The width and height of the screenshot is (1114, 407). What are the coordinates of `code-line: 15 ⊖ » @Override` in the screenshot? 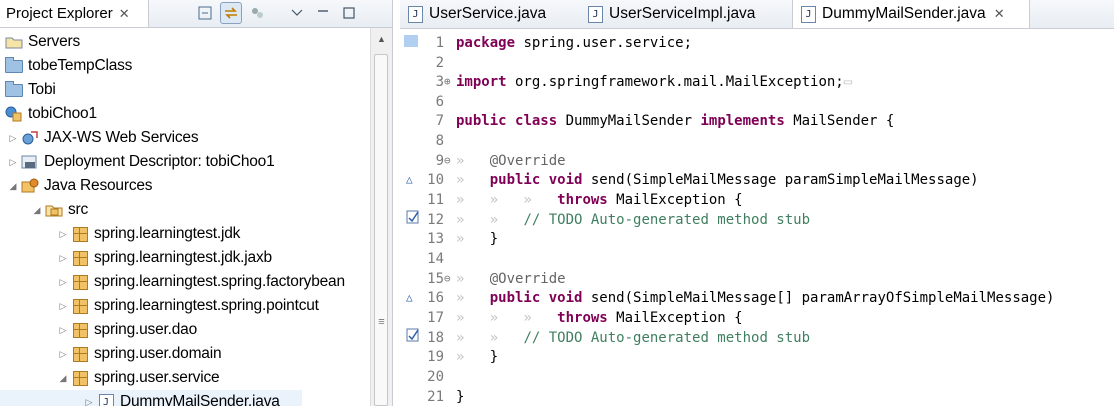 It's located at (757, 279).